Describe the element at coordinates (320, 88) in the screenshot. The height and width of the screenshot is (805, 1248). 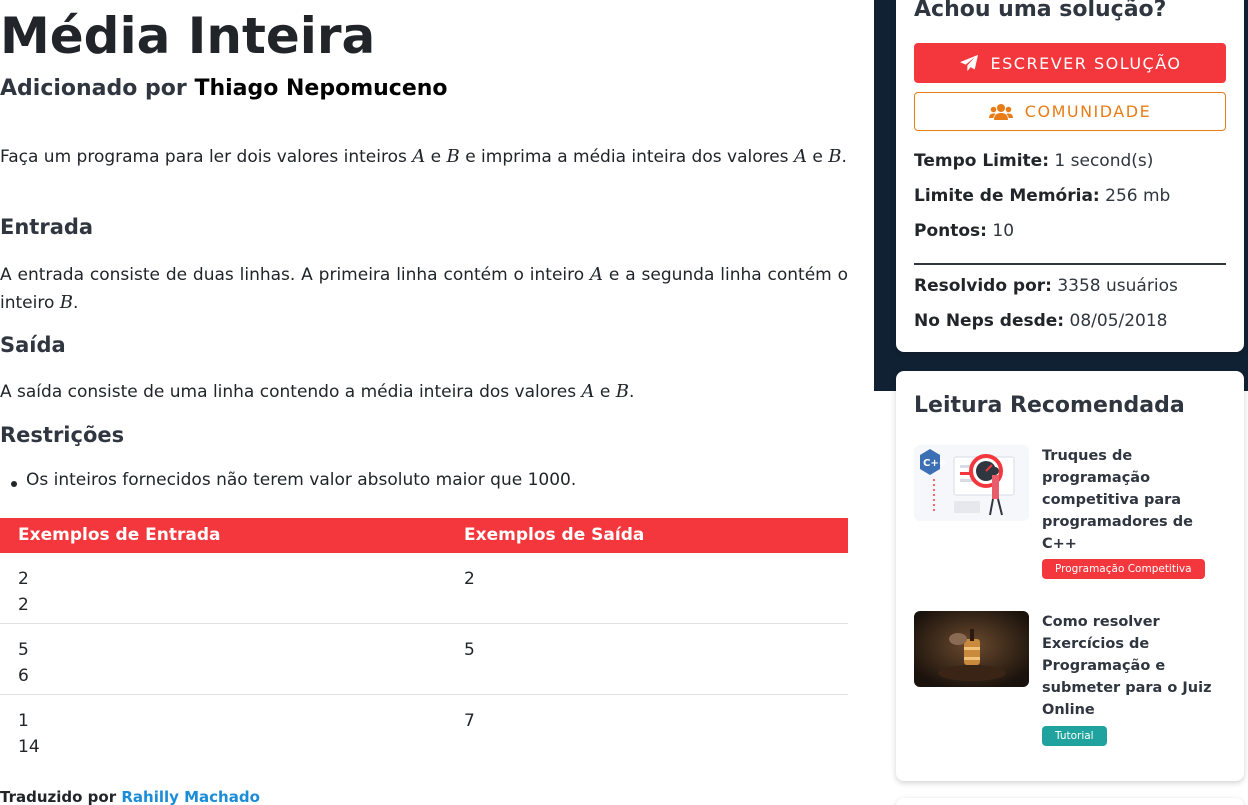
I see `author-name: Thiago Nepomuceno` at that location.